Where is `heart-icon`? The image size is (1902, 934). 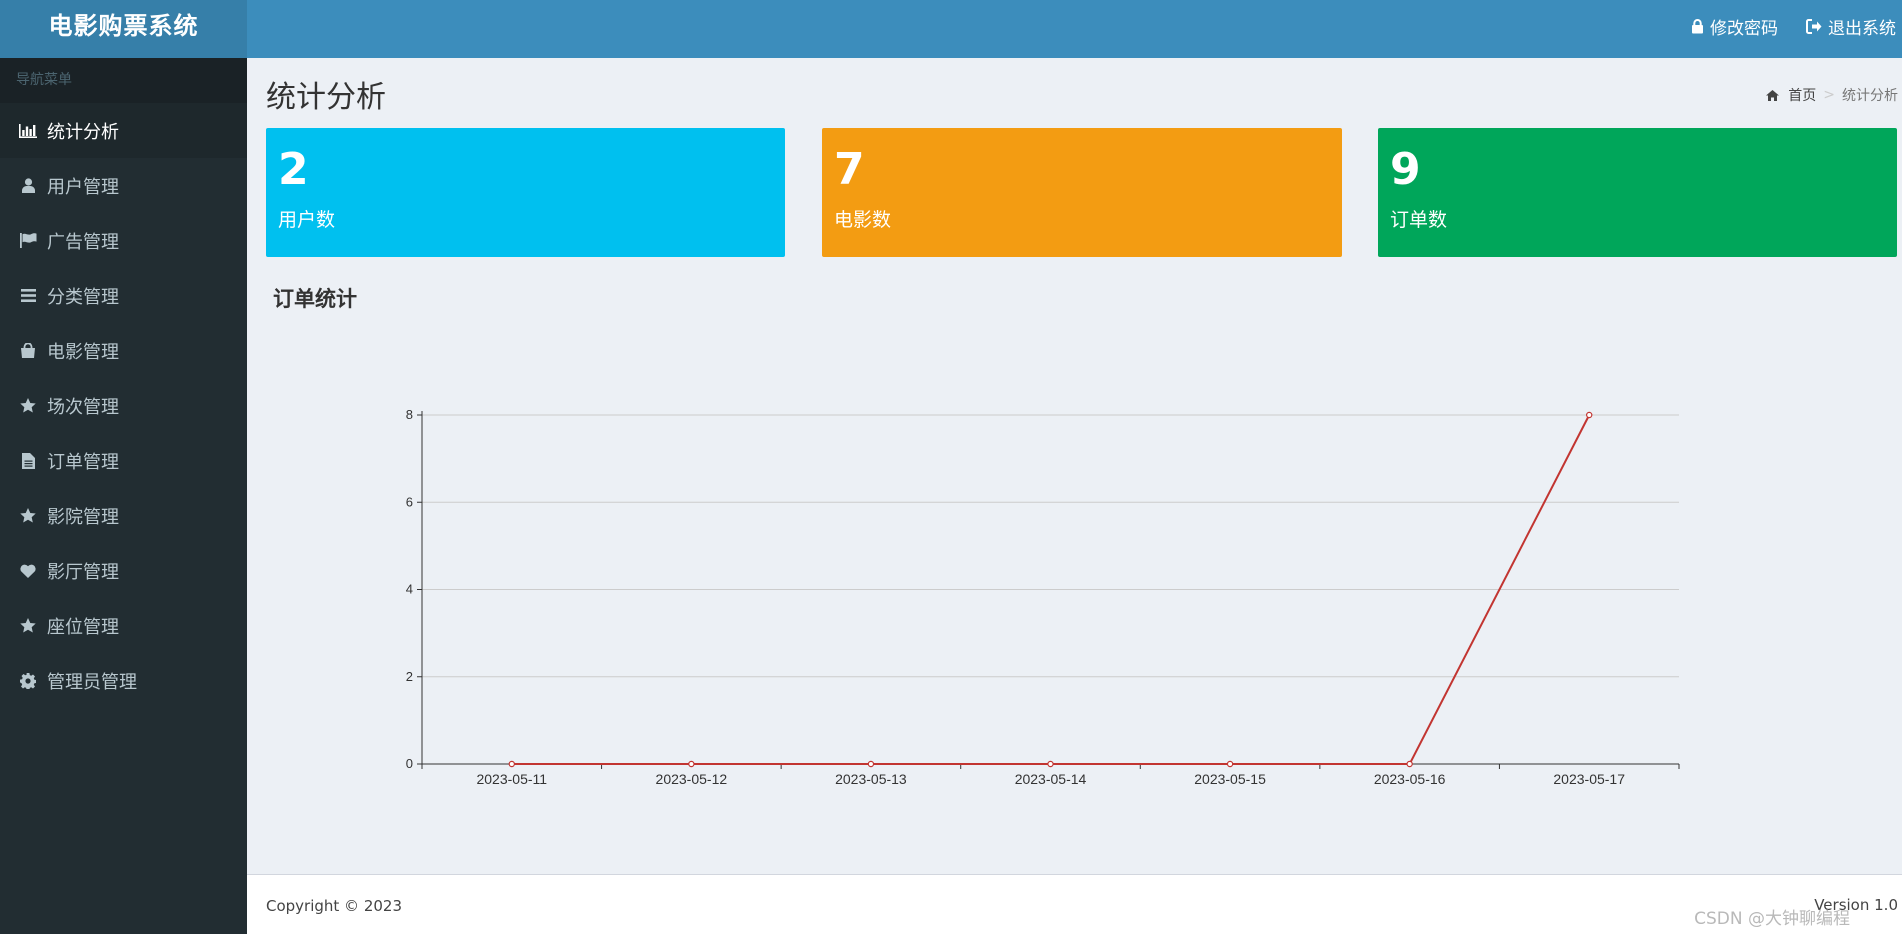 heart-icon is located at coordinates (28, 571).